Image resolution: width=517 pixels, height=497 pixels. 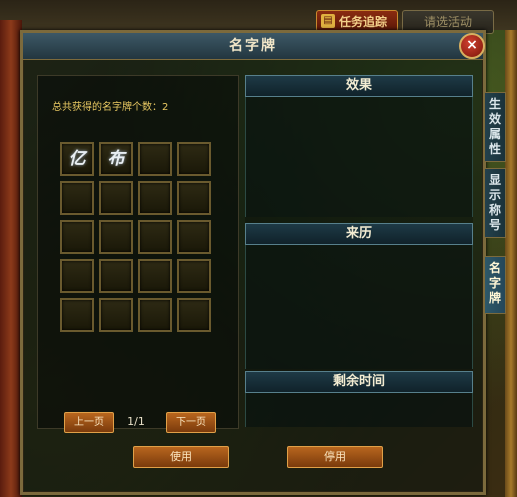 What do you see at coordinates (494, 225) in the screenshot?
I see `tab-char: 号` at bounding box center [494, 225].